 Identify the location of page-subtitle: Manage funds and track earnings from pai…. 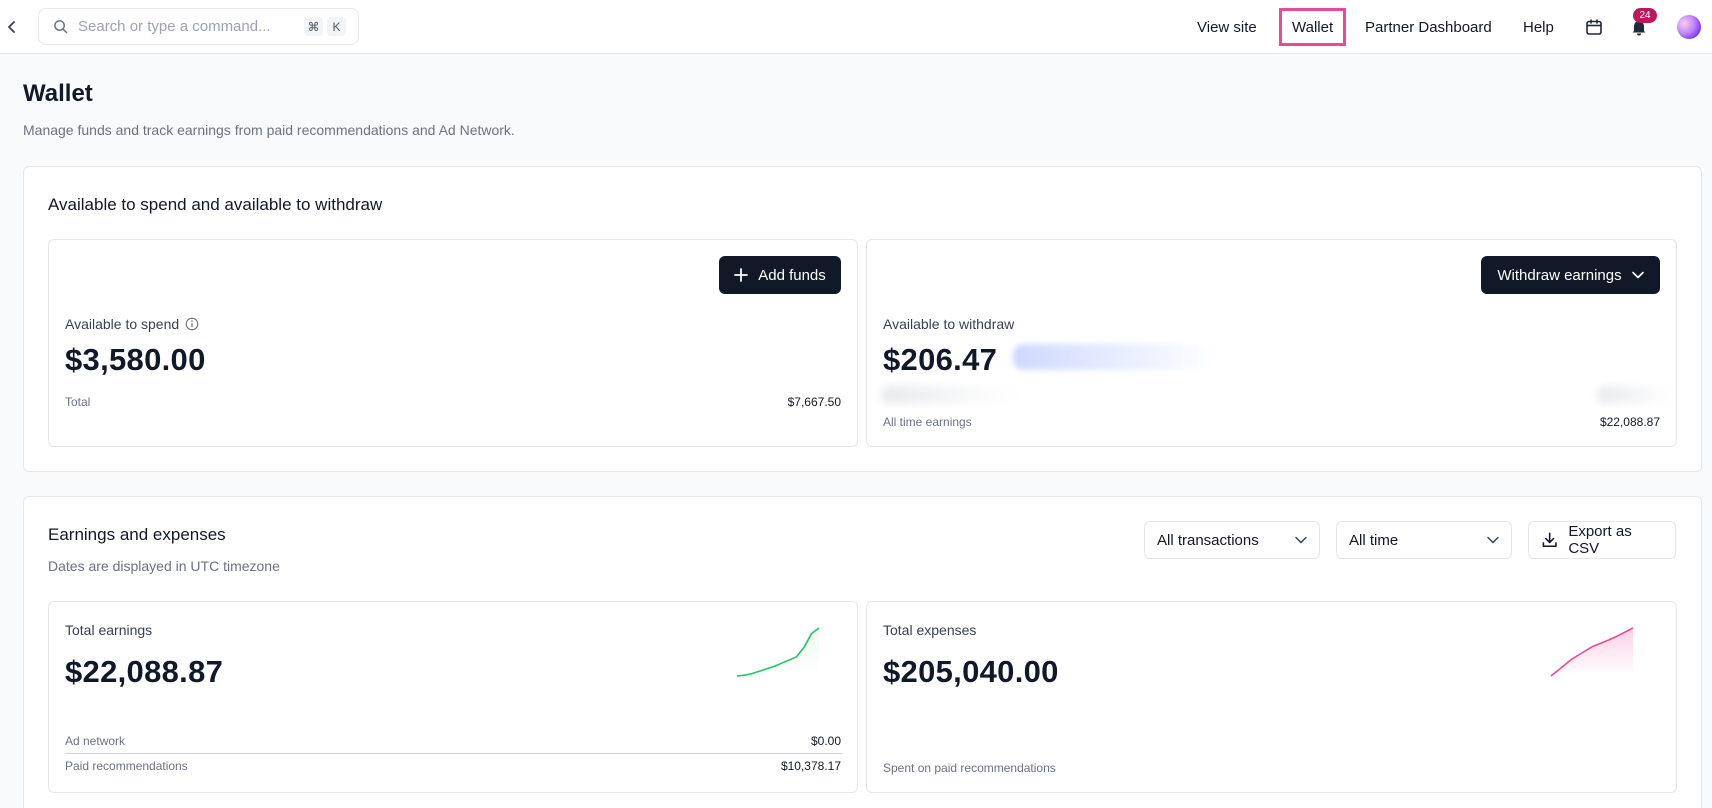
(269, 130).